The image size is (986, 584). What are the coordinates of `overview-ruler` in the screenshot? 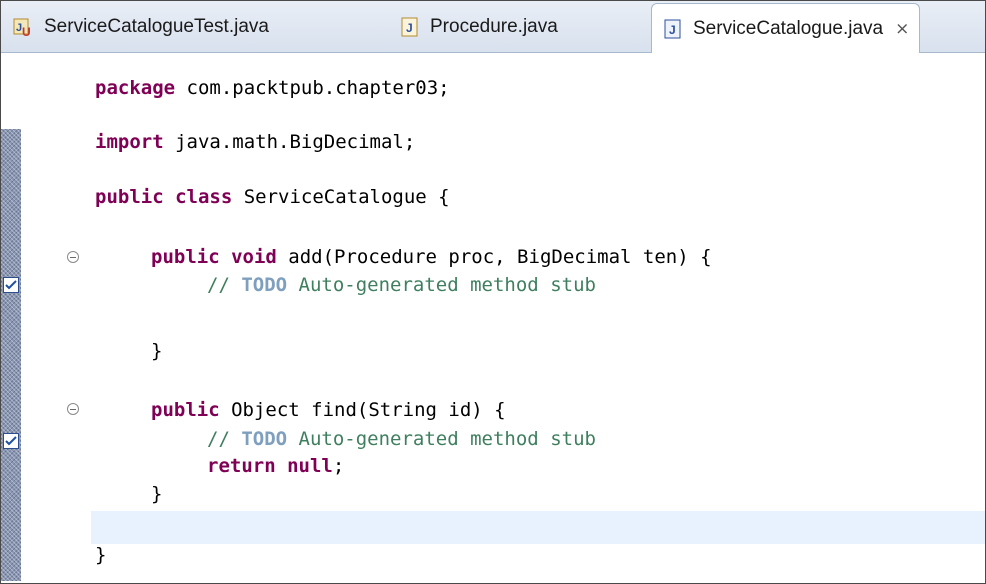 It's located at (11, 355).